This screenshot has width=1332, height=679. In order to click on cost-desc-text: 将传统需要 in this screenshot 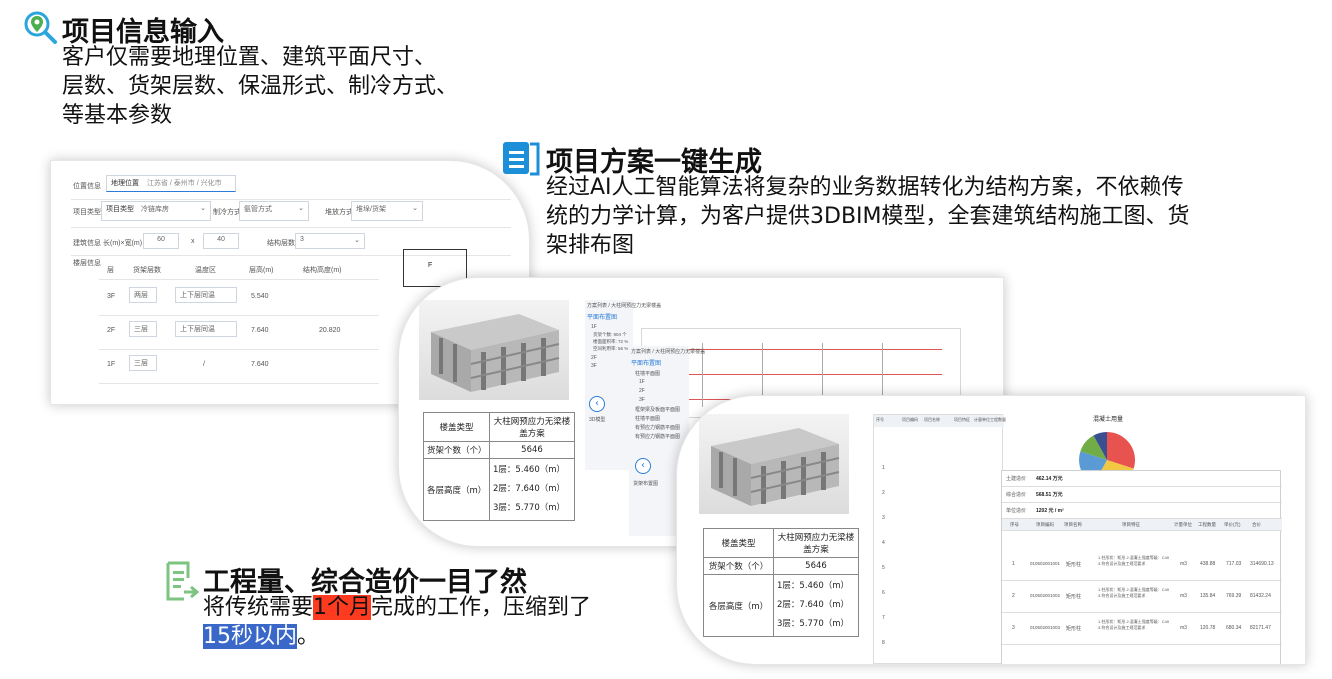, I will do `click(258, 607)`.